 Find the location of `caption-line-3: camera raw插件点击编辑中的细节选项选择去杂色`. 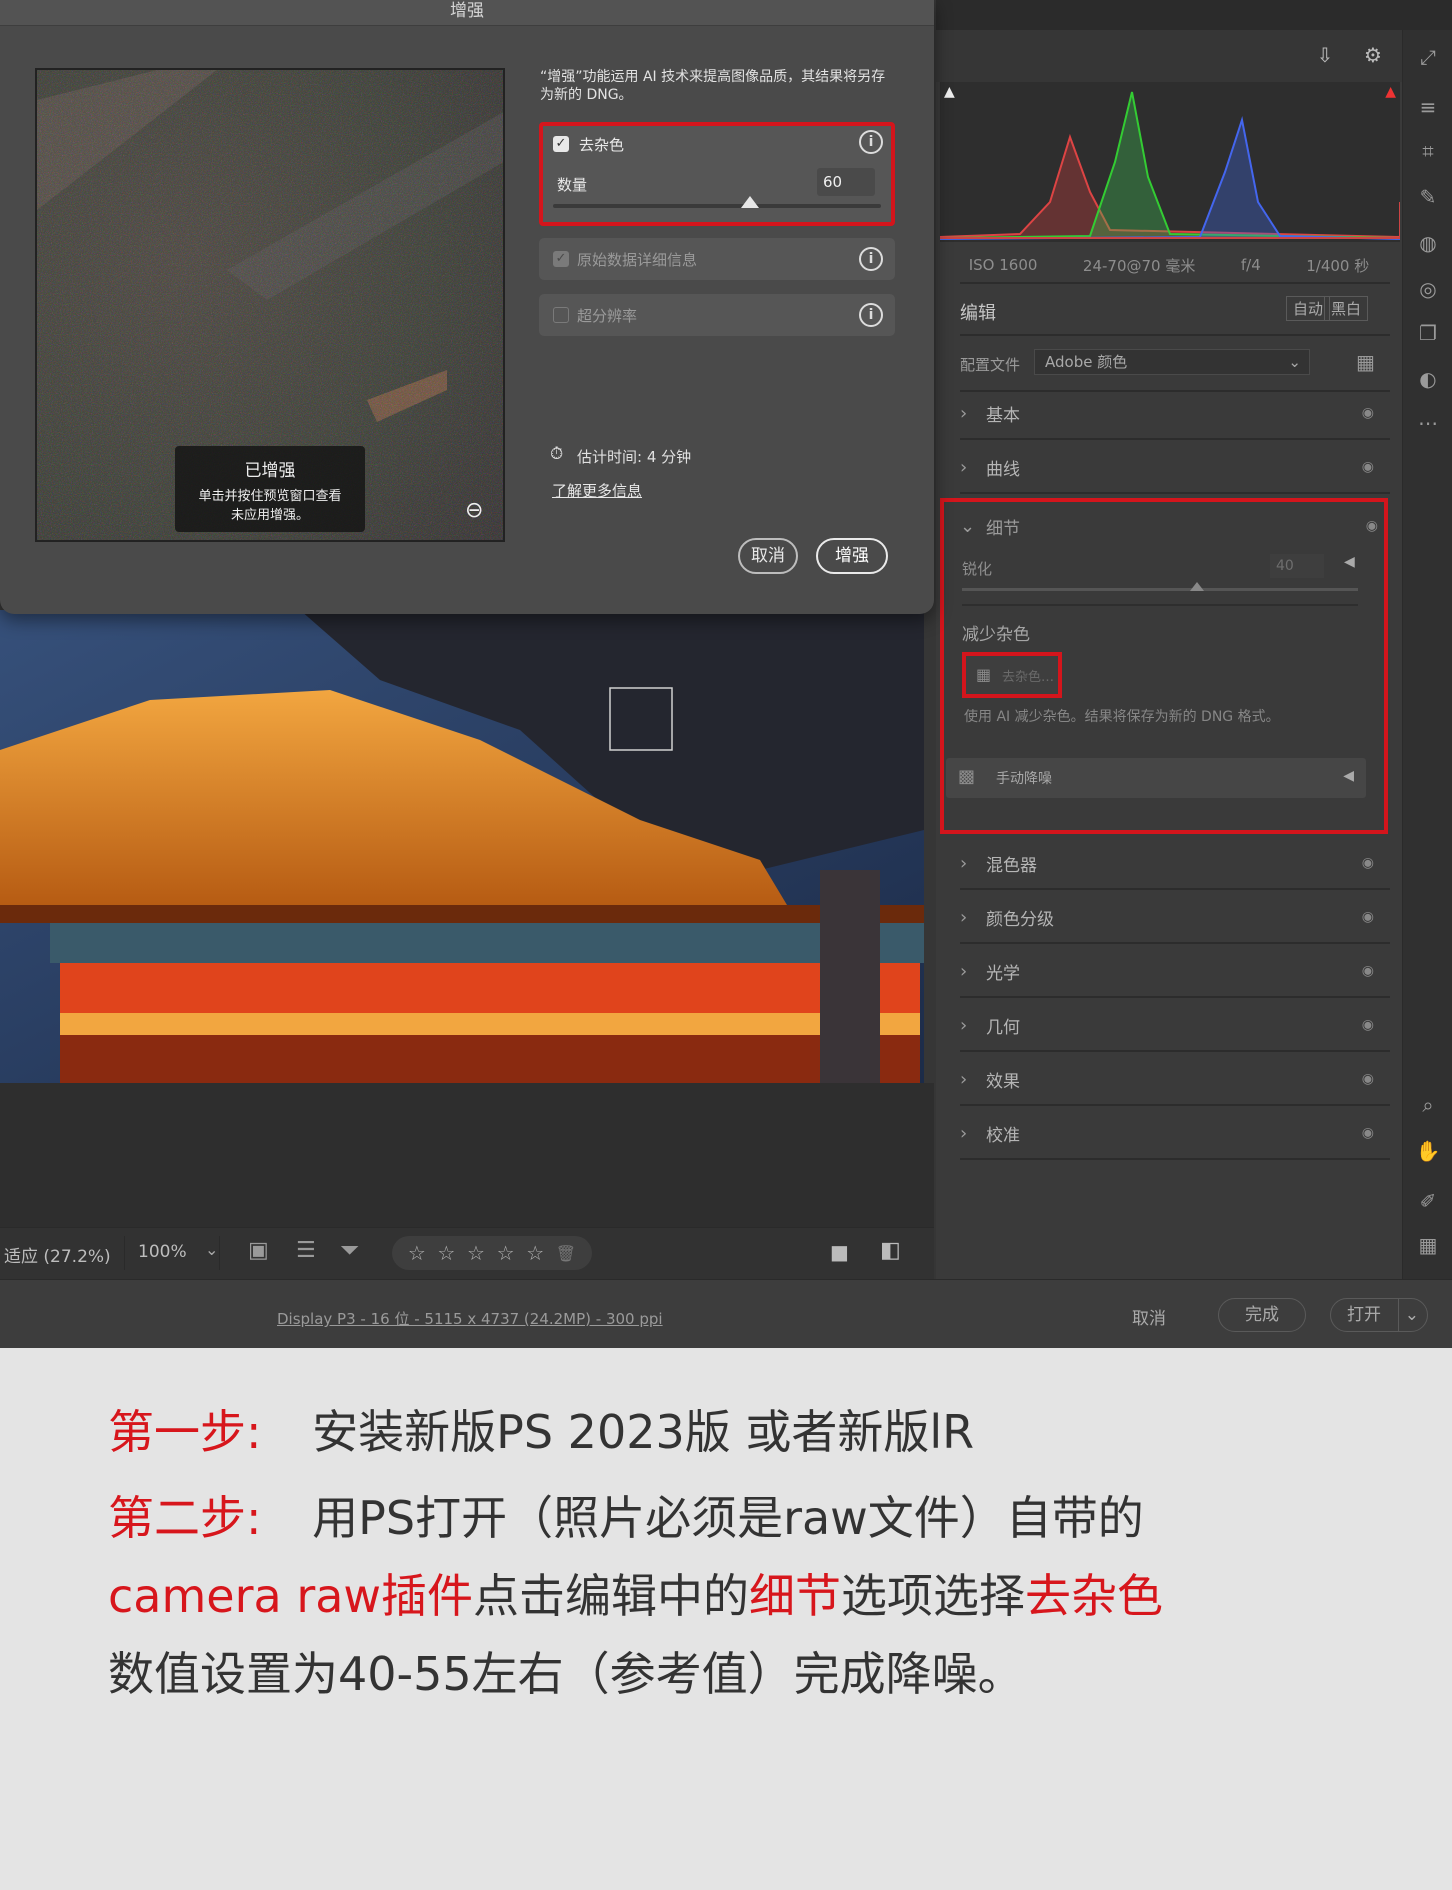

caption-line-3: camera raw插件点击编辑中的细节选项选择去杂色 is located at coordinates (635, 1593).